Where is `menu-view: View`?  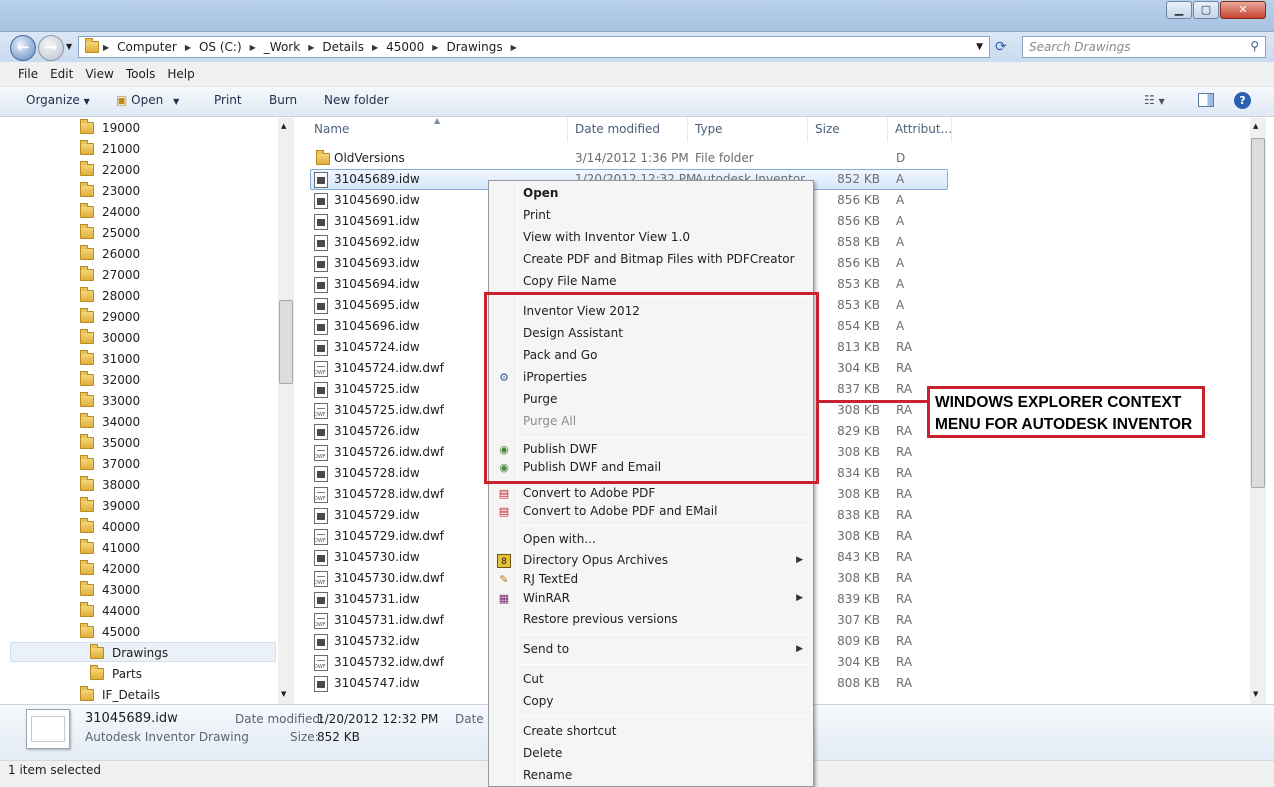
menu-view: View is located at coordinates (99, 74).